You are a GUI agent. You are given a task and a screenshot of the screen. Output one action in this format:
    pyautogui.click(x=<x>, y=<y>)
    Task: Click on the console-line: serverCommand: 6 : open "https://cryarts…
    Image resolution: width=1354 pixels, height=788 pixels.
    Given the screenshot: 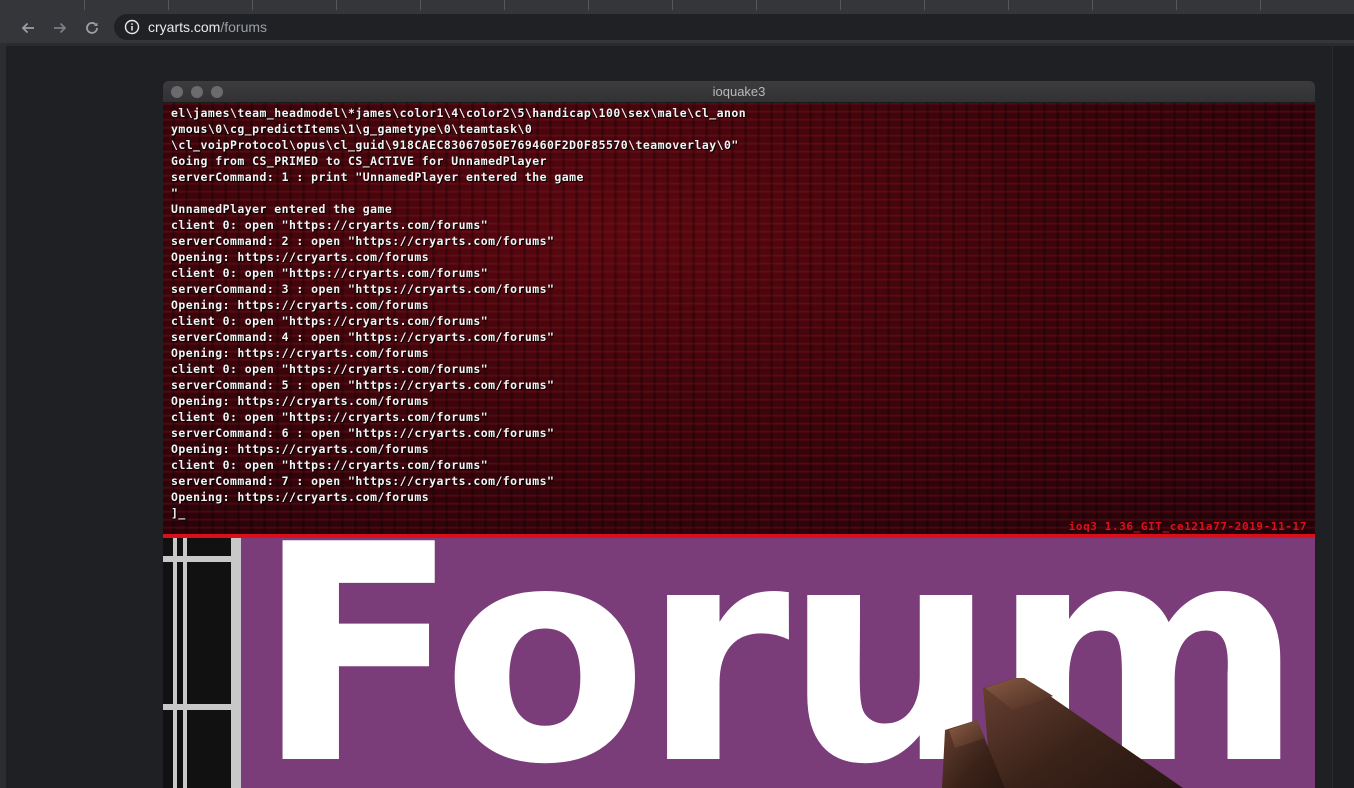 What is the action you would take?
    pyautogui.click(x=363, y=433)
    